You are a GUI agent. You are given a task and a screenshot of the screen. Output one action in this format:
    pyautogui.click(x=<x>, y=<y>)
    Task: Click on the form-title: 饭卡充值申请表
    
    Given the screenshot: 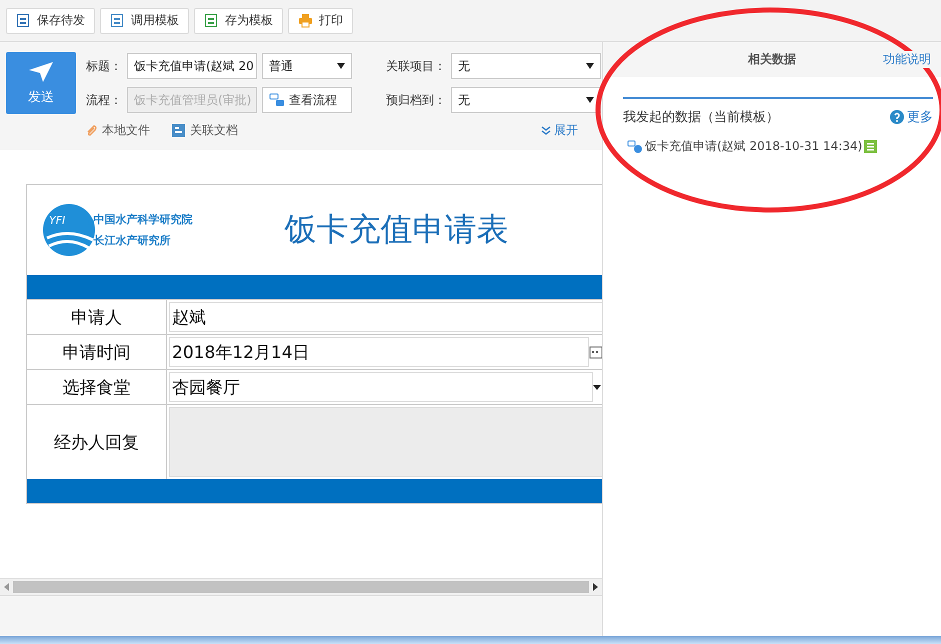 What is the action you would take?
    pyautogui.click(x=396, y=229)
    